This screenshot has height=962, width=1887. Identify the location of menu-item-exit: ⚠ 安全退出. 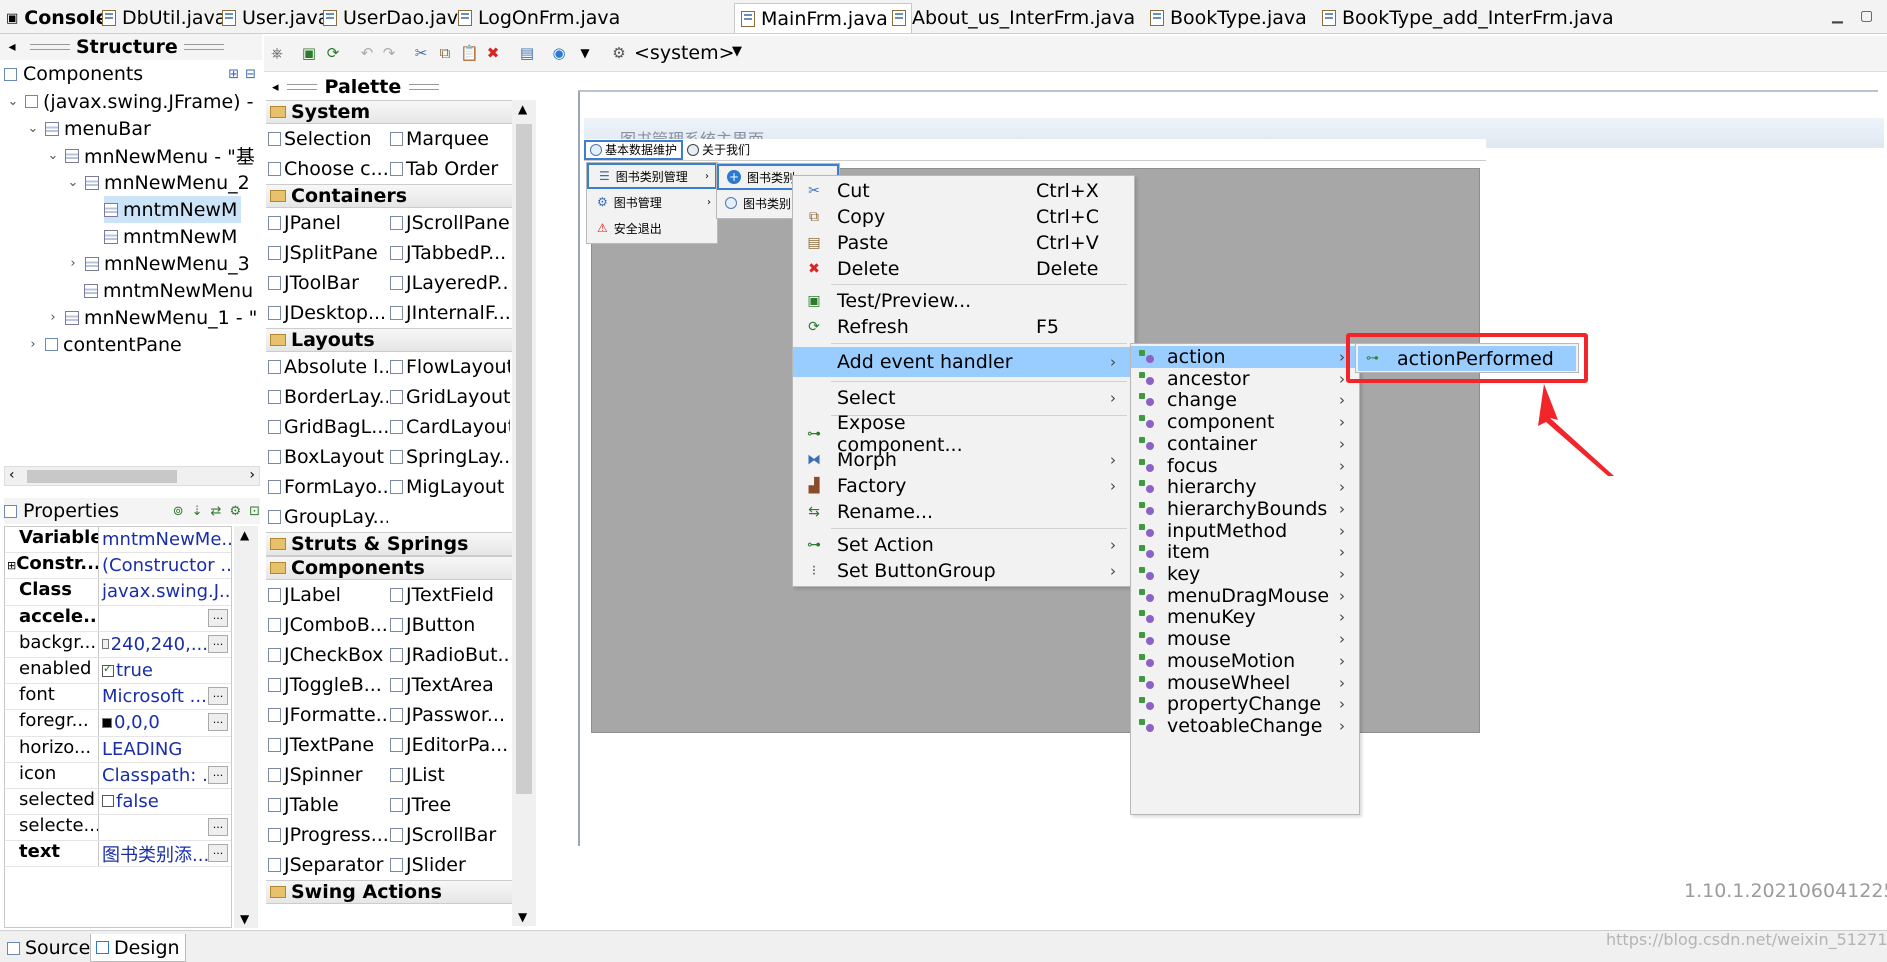
(652, 228).